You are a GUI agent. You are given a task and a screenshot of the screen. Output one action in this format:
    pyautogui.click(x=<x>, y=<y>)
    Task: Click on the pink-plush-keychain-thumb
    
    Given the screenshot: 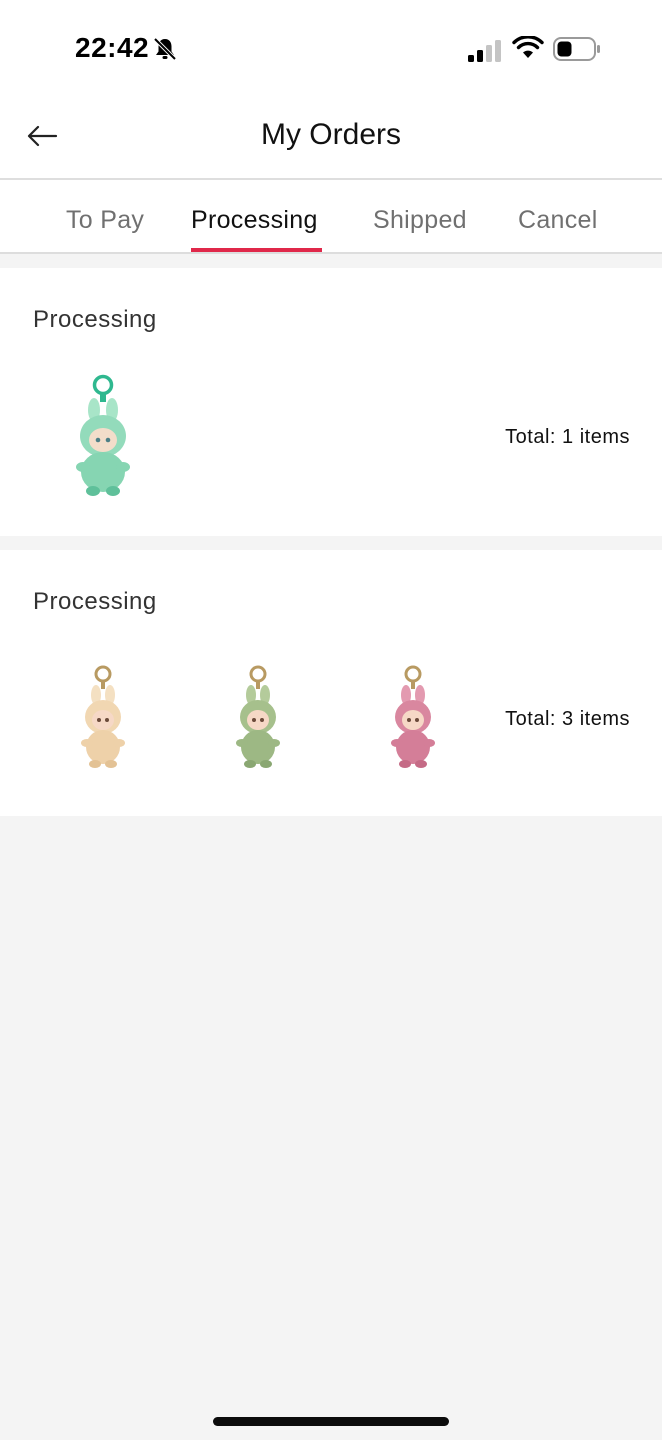 What is the action you would take?
    pyautogui.click(x=413, y=718)
    